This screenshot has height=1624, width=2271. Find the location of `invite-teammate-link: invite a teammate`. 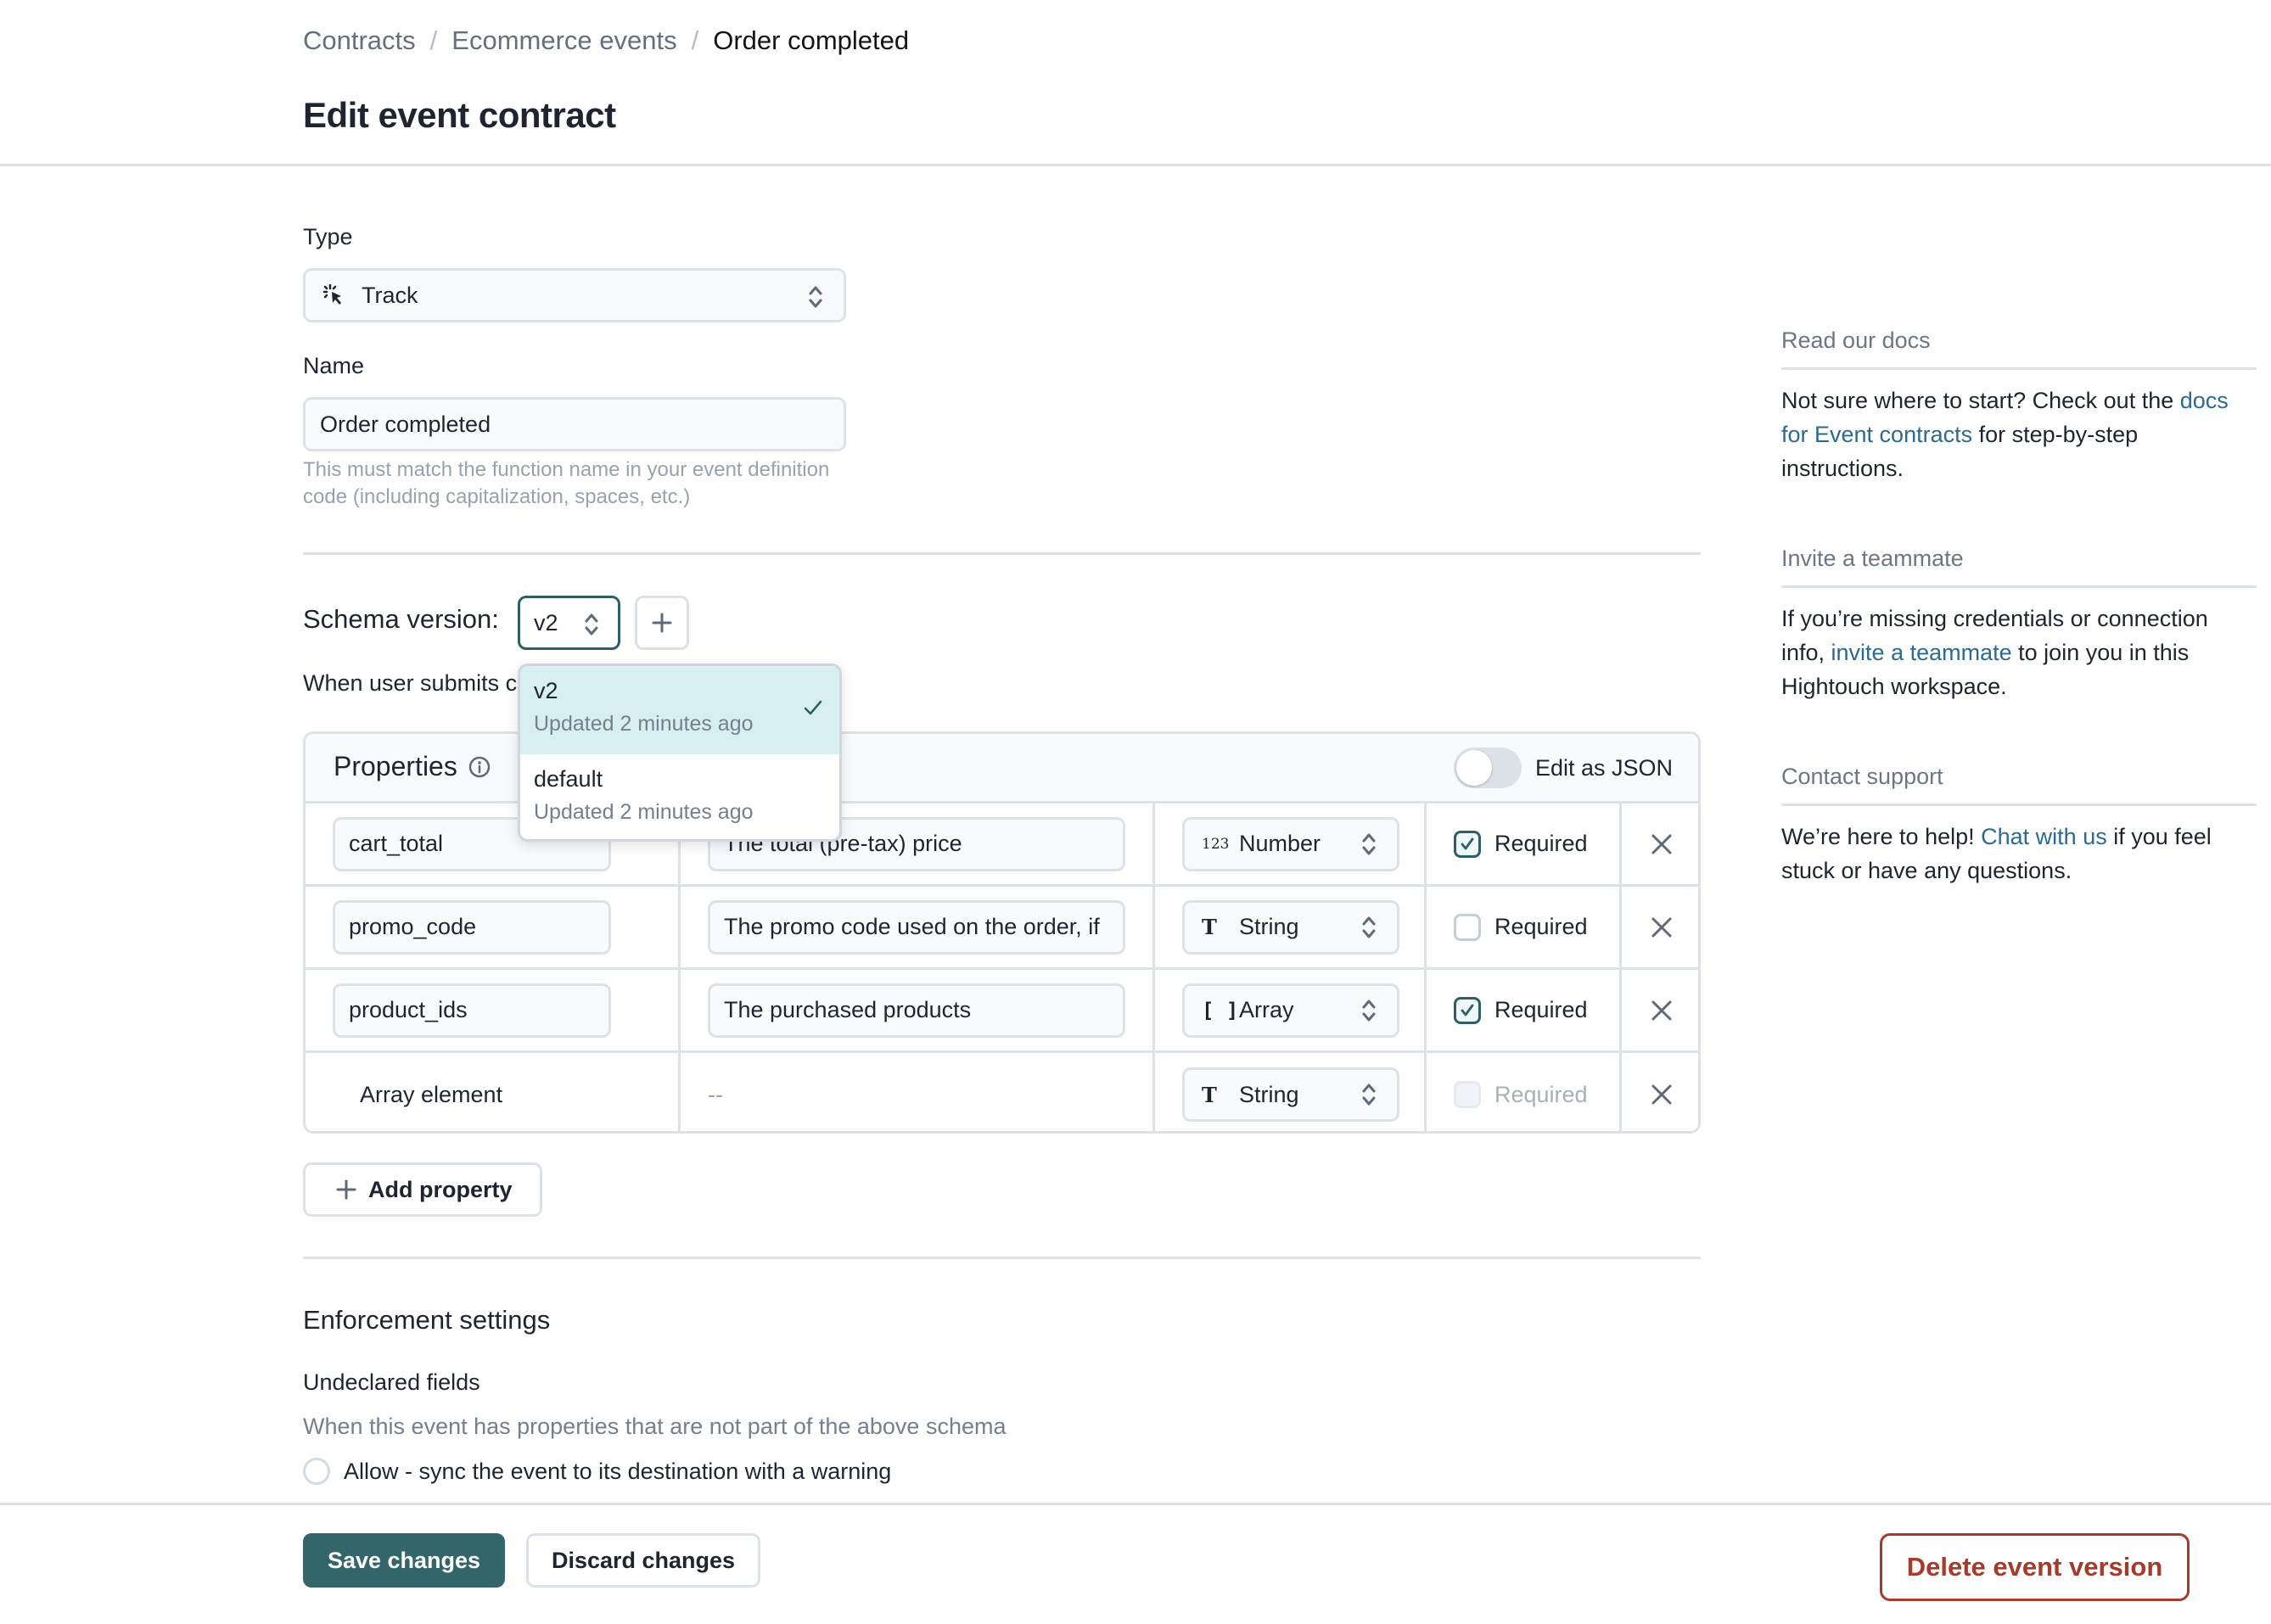

invite-teammate-link: invite a teammate is located at coordinates (1921, 652).